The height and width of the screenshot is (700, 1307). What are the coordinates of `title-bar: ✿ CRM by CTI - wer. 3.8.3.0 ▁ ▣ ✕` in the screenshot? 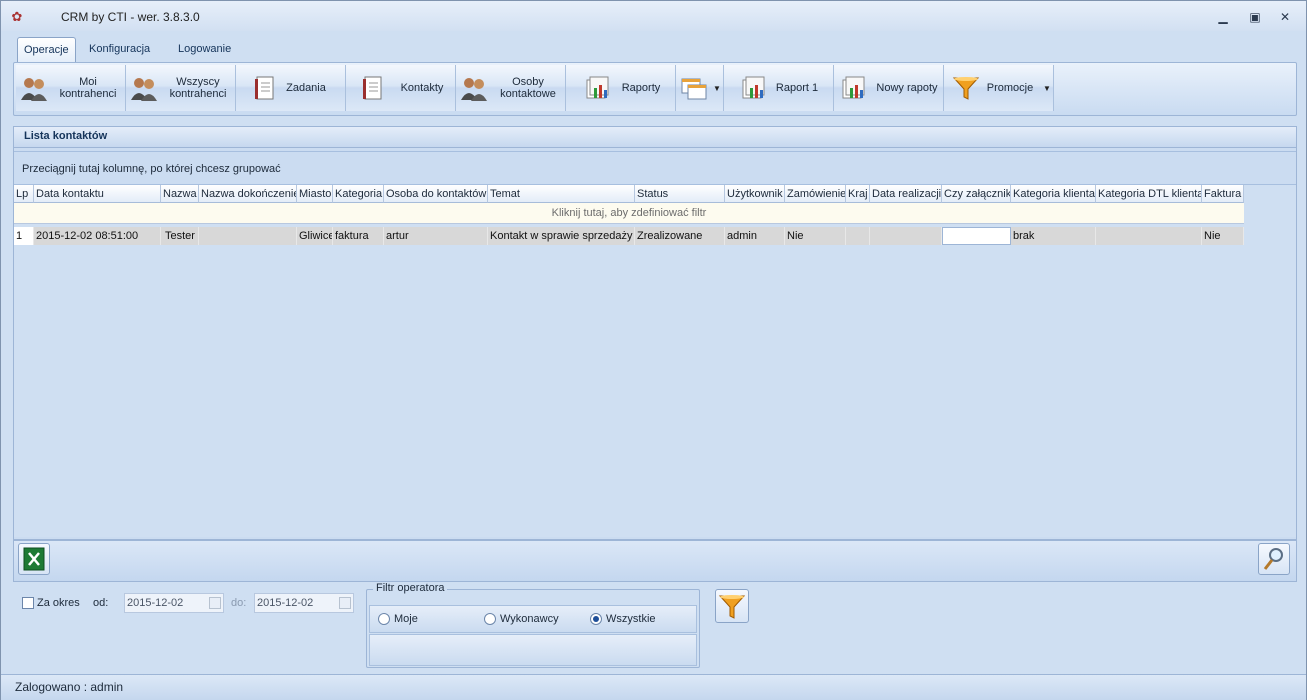 It's located at (653, 16).